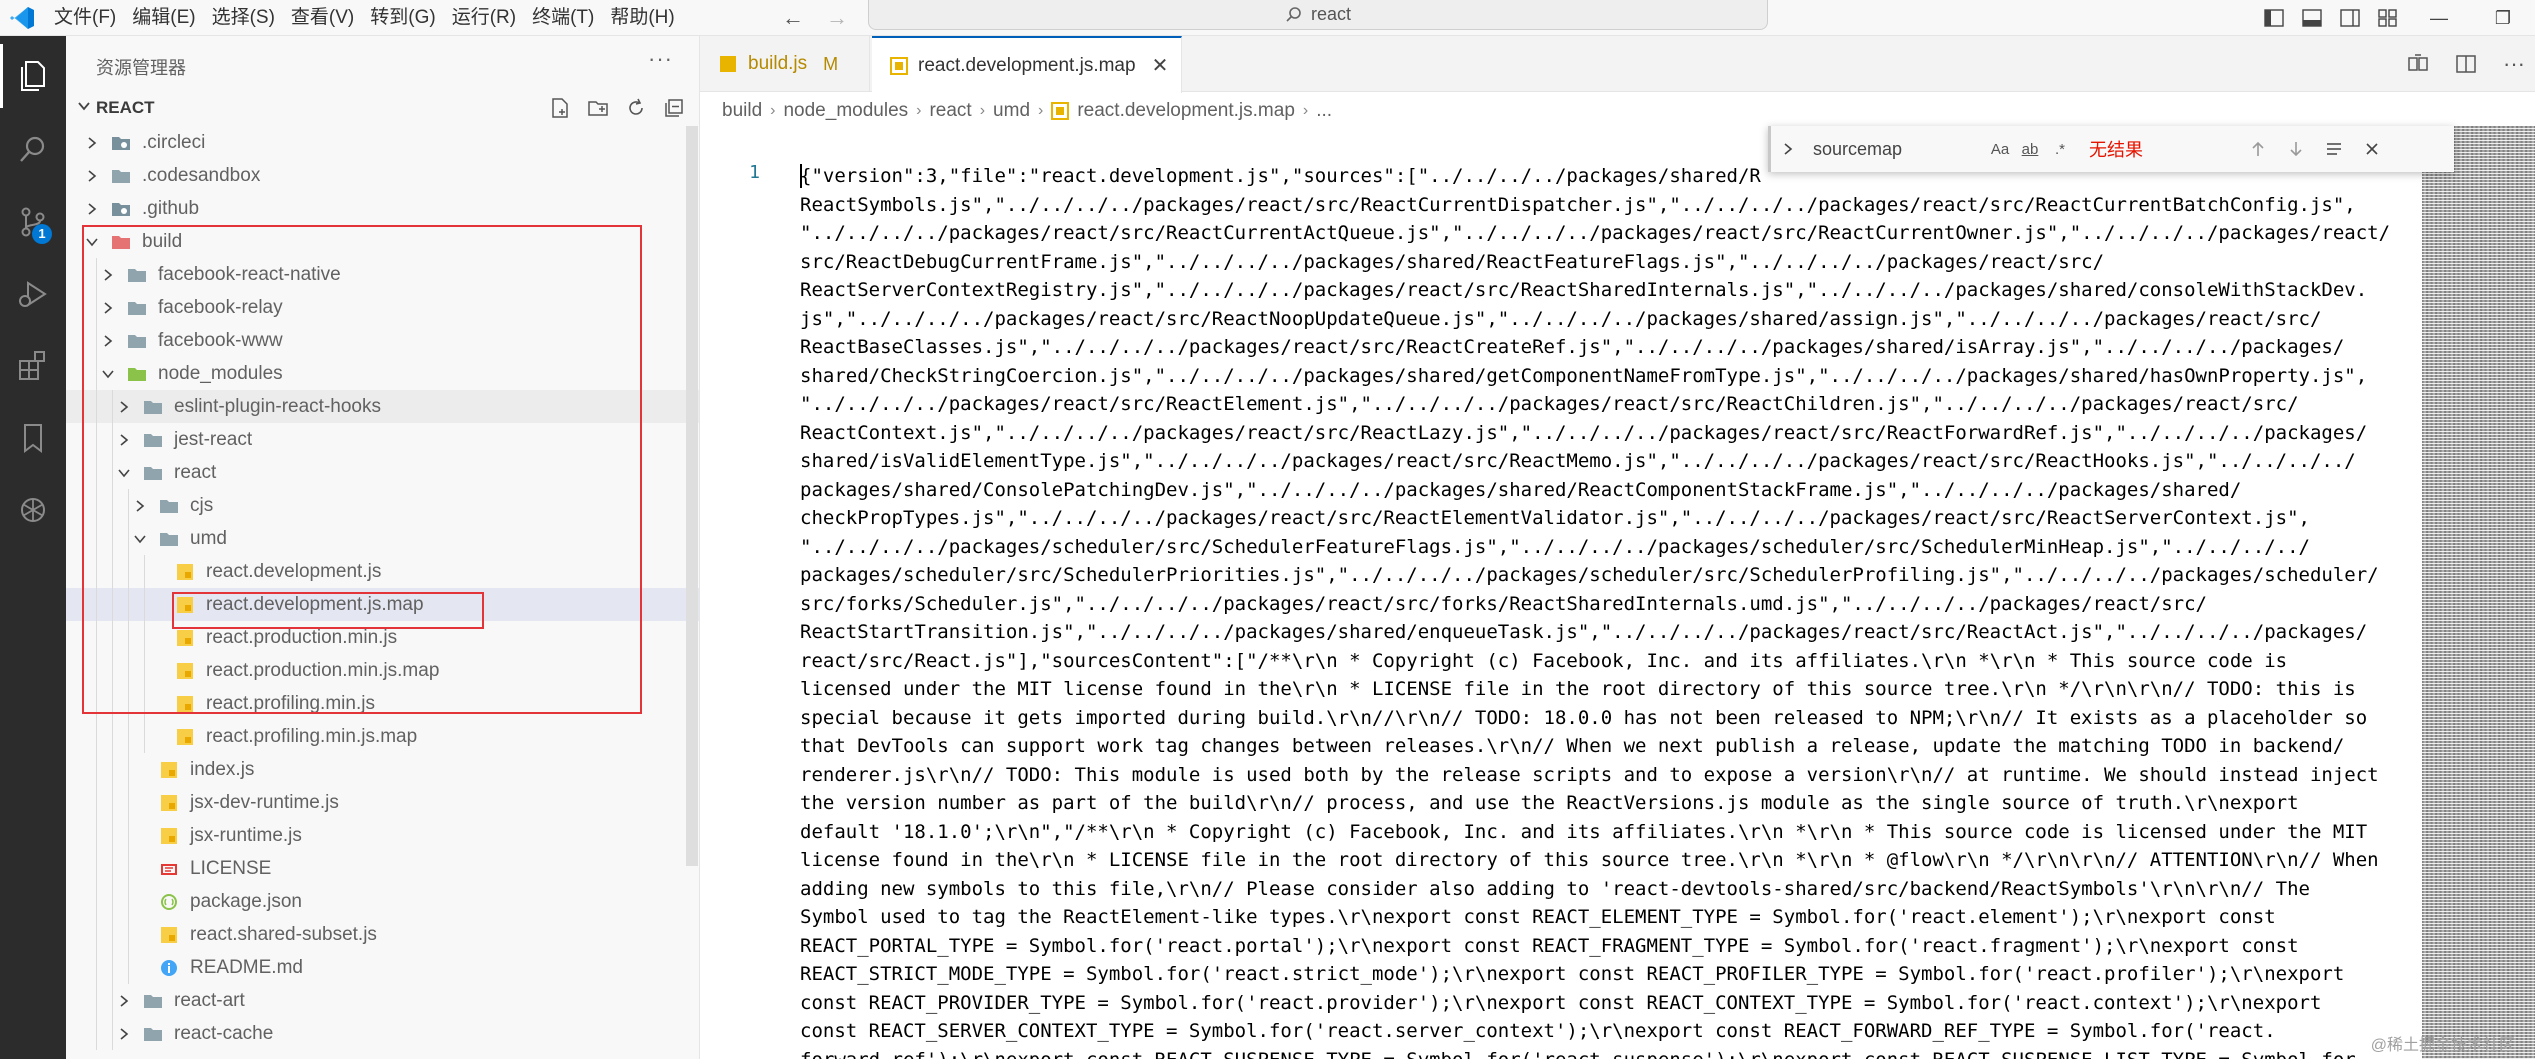  What do you see at coordinates (382, 175) in the screenshot?
I see `tree-item: .codesandbox` at bounding box center [382, 175].